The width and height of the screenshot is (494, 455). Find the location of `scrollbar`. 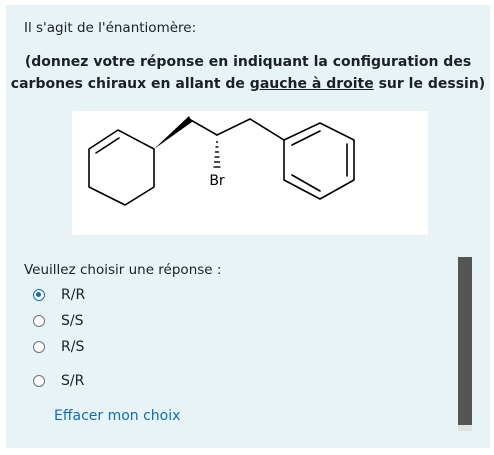

scrollbar is located at coordinates (465, 344).